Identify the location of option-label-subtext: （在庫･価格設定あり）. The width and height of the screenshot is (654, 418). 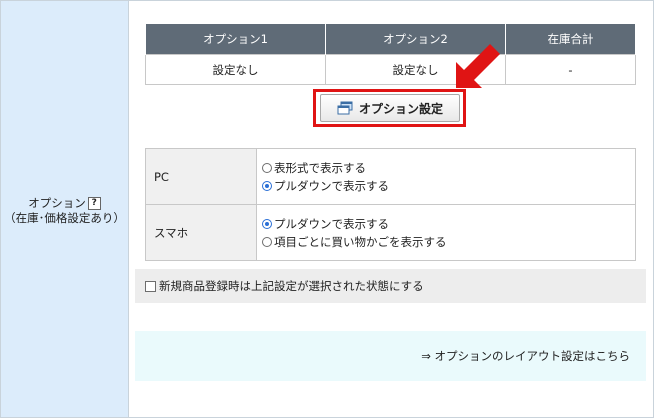
(64, 218).